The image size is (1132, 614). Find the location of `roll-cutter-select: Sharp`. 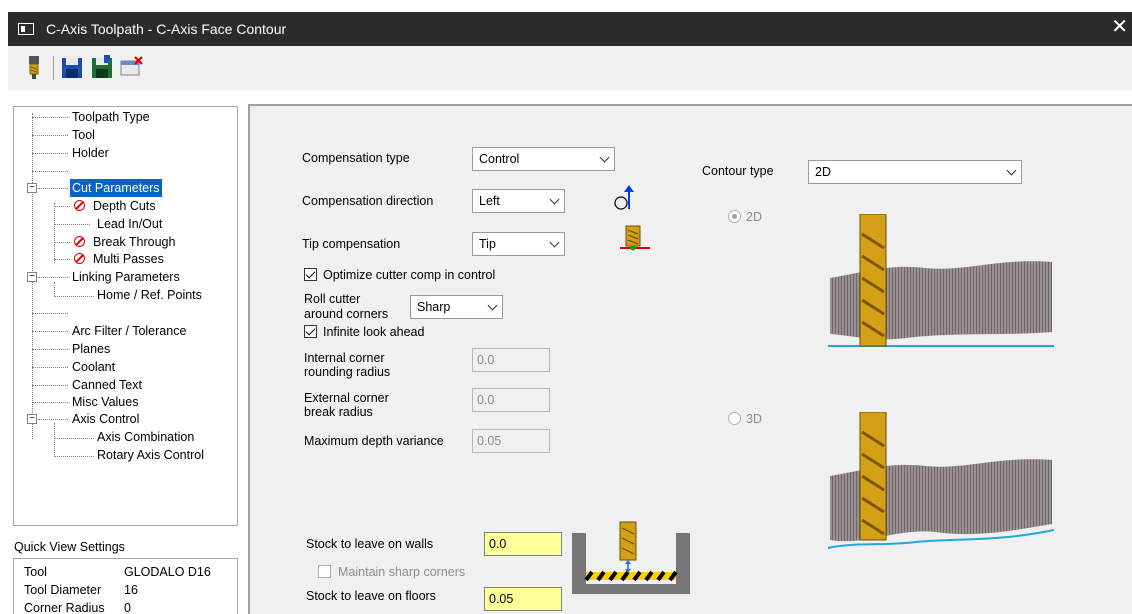

roll-cutter-select: Sharp is located at coordinates (456, 307).